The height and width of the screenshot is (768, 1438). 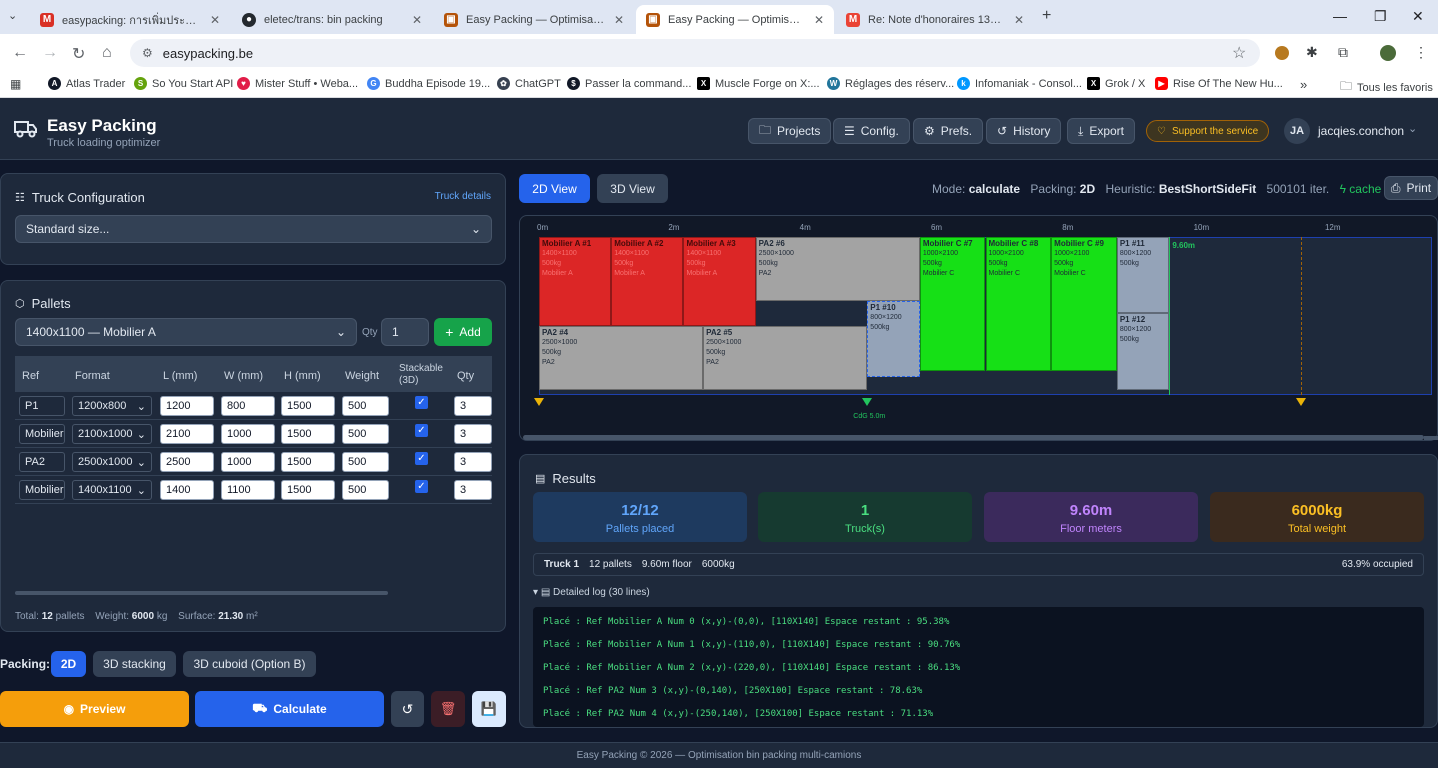 What do you see at coordinates (112, 462) in the screenshot?
I see `format-select: 2500x1000 ⌄` at bounding box center [112, 462].